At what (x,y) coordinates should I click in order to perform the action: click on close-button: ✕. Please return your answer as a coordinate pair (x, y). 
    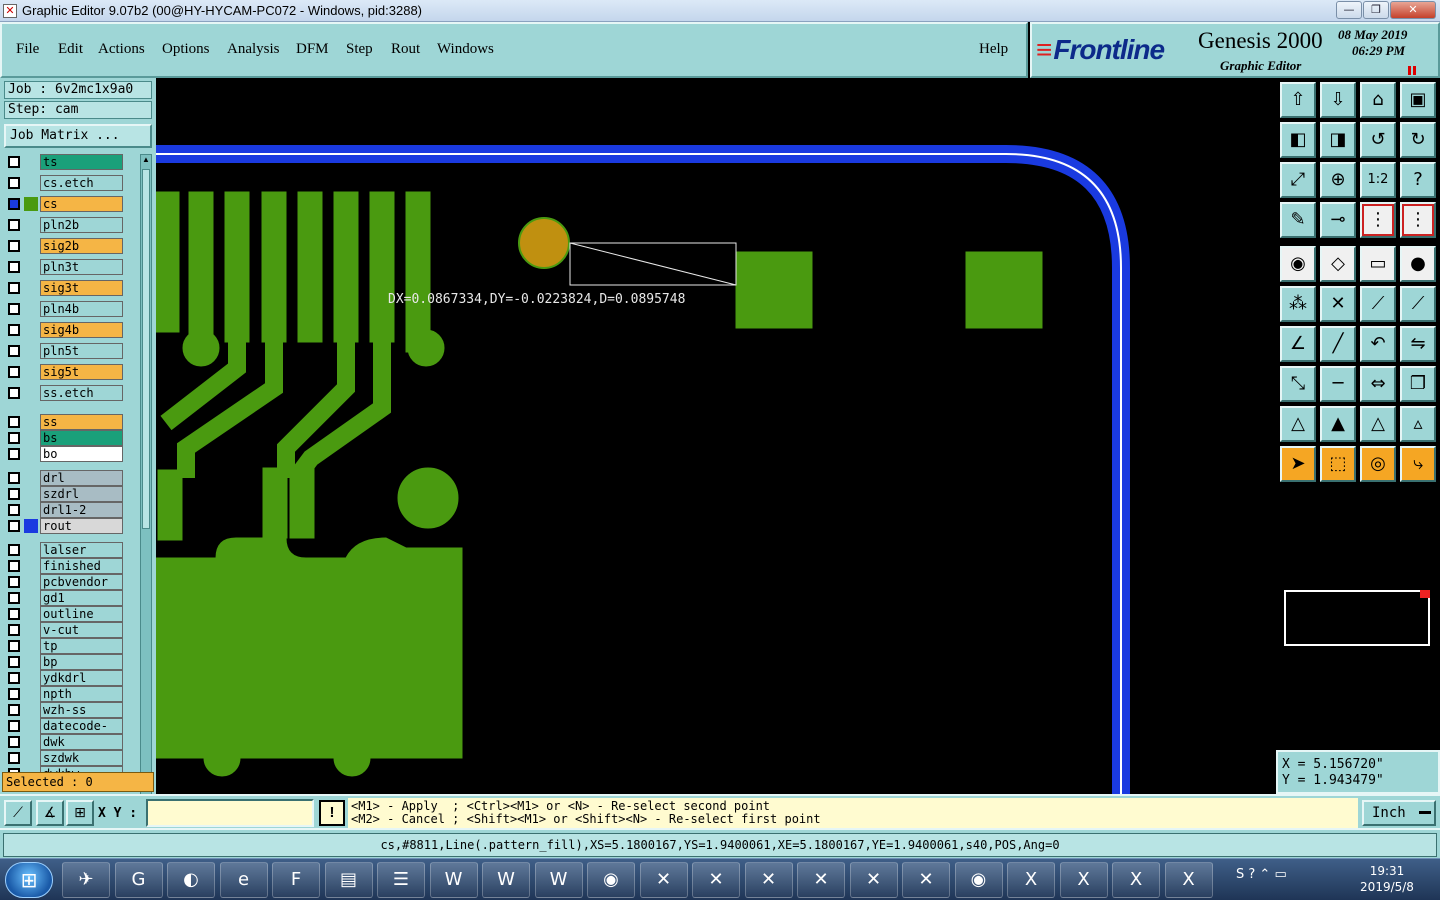
    Looking at the image, I should click on (1413, 10).